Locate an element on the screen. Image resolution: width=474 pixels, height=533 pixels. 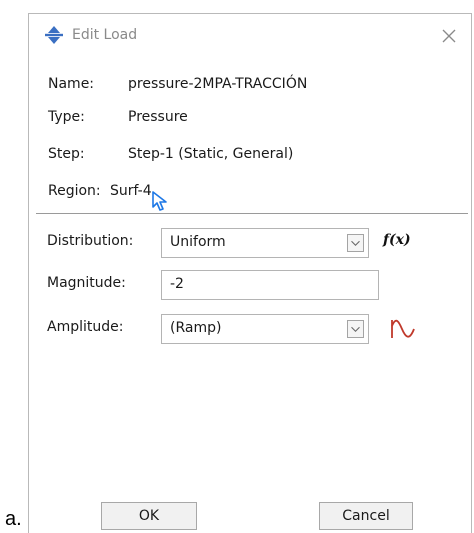
step-label: Step: is located at coordinates (66, 154).